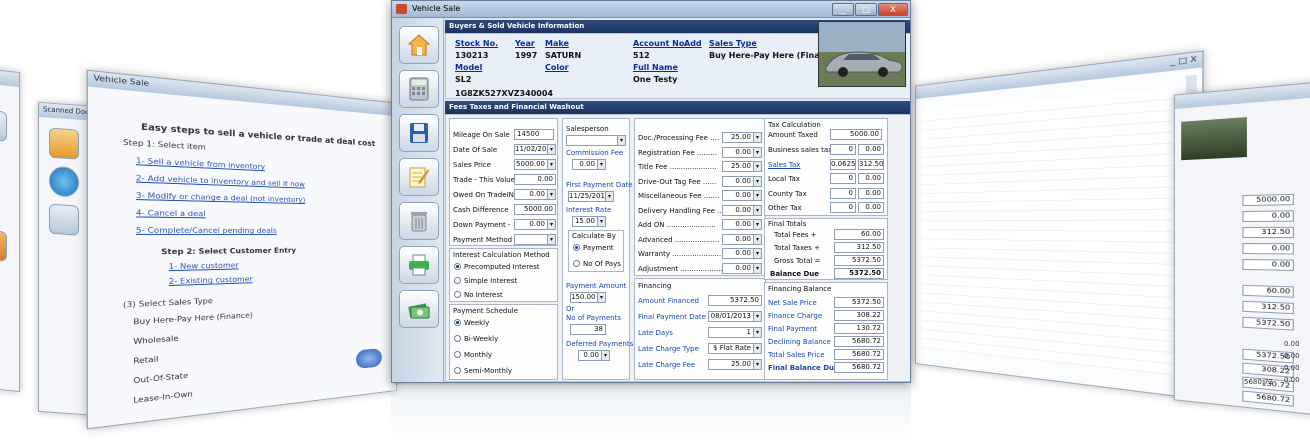 This screenshot has width=1310, height=440. Describe the element at coordinates (206, 230) in the screenshot. I see `wizard-link-5: 5- Complete/Cancel pending deals` at that location.